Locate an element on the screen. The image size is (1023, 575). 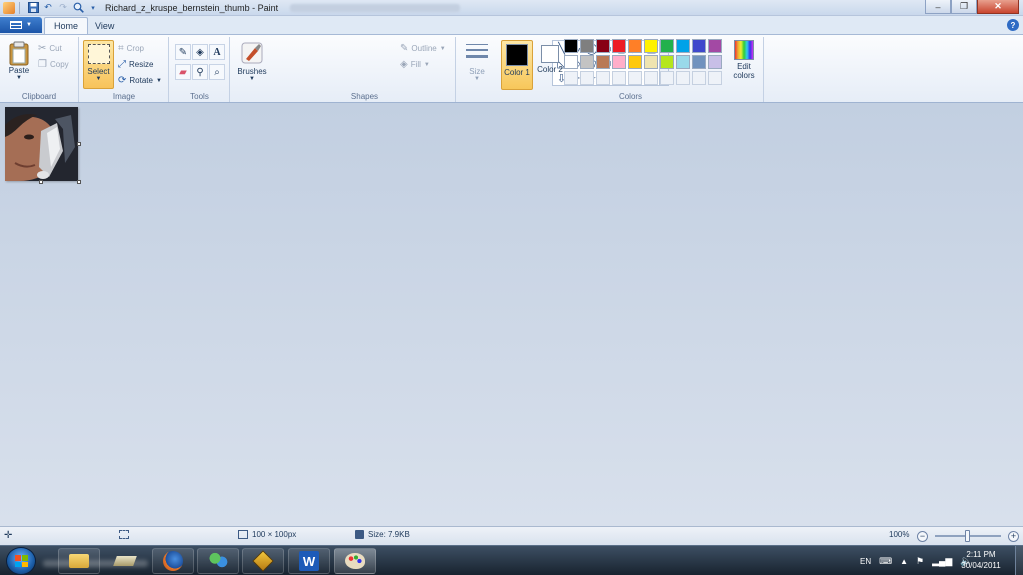
image-canvas is located at coordinates (41, 144).